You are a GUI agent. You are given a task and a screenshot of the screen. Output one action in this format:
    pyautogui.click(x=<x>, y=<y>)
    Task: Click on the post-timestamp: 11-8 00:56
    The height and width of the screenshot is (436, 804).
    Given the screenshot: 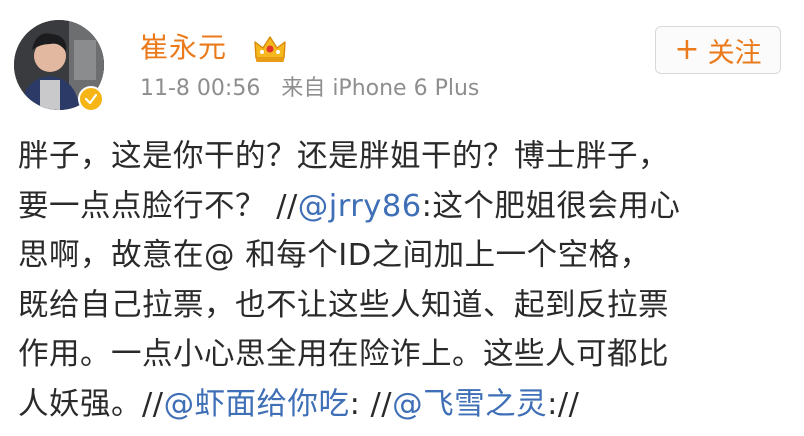 What is the action you would take?
    pyautogui.click(x=200, y=88)
    